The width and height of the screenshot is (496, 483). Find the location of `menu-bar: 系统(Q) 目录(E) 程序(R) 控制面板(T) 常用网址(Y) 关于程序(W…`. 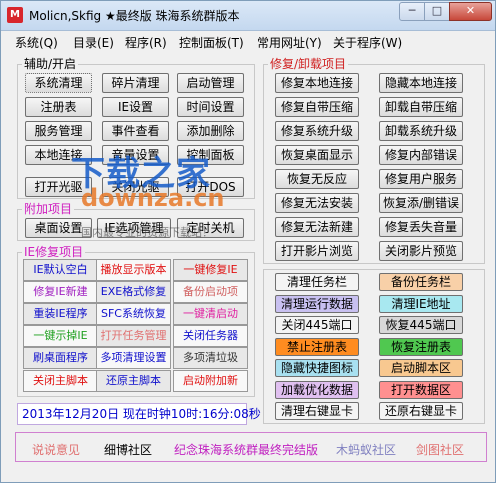

menu-bar: 系统(Q) 目录(E) 程序(R) 控制面板(T) 常用网址(Y) 关于程序(W… is located at coordinates (248, 42).